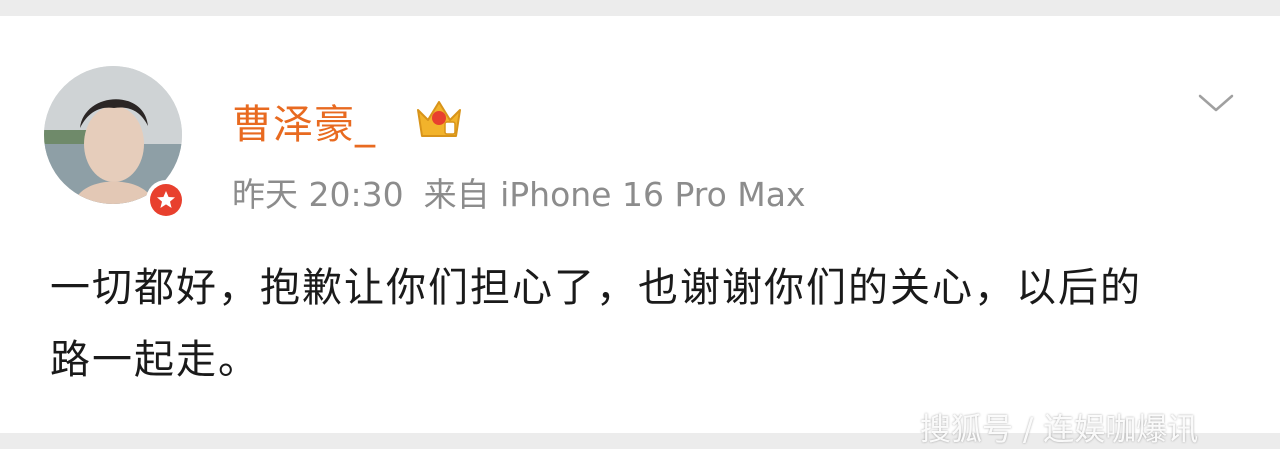 The image size is (1280, 449). I want to click on post-time: 昨天 20:30, so click(318, 194).